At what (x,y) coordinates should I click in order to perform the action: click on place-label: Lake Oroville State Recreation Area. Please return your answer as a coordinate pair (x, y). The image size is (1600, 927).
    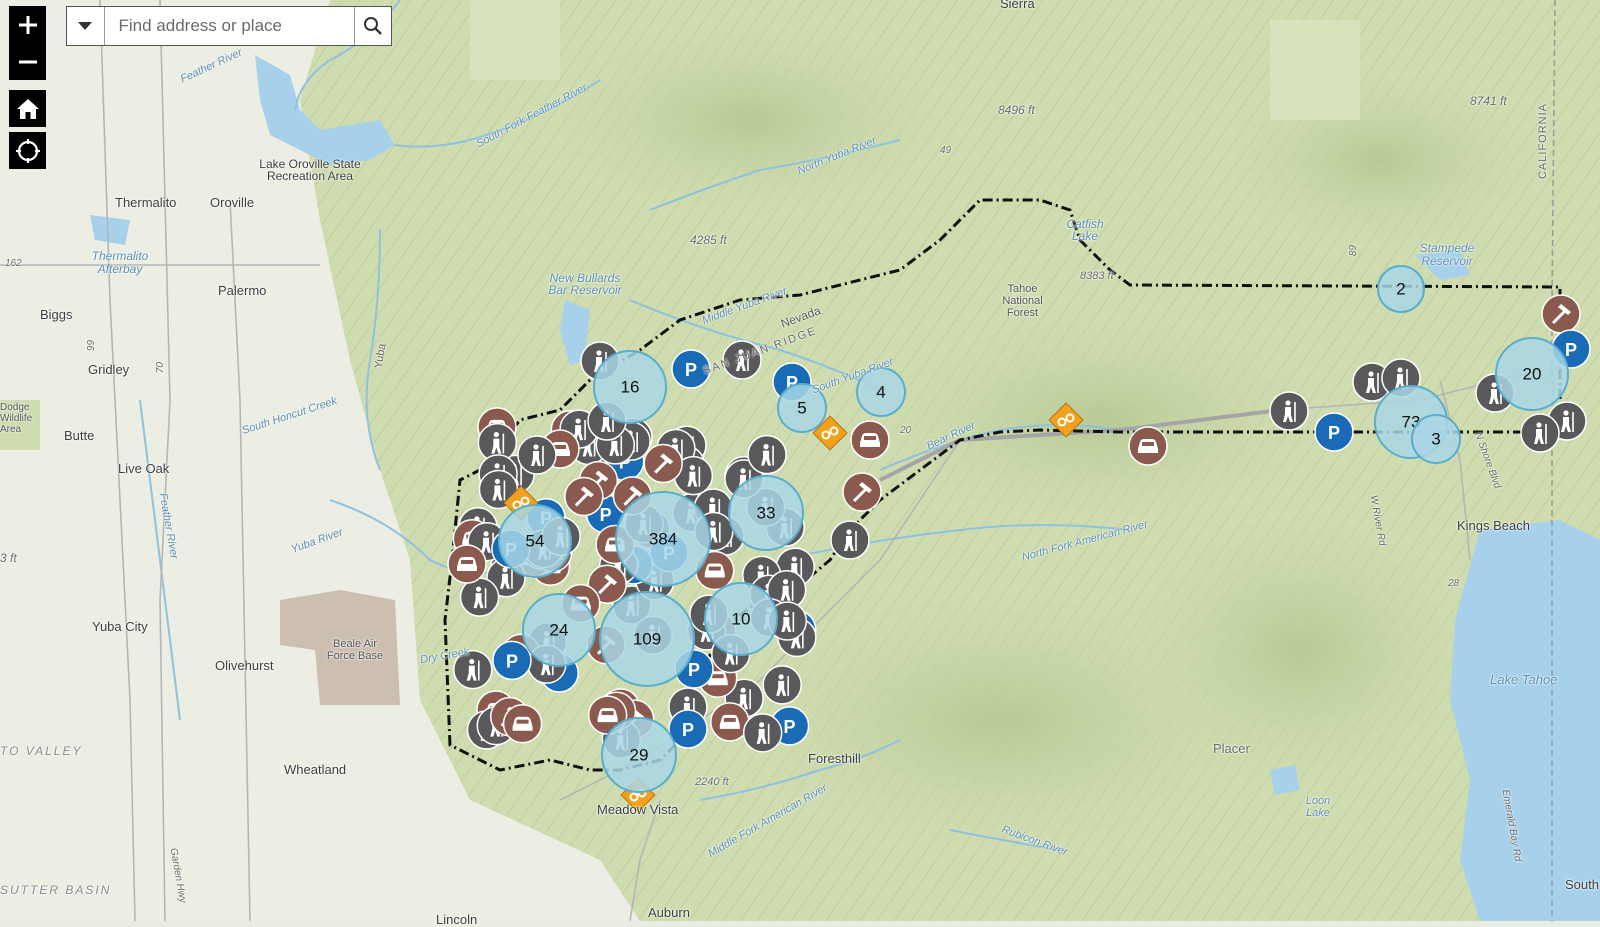
    Looking at the image, I should click on (310, 170).